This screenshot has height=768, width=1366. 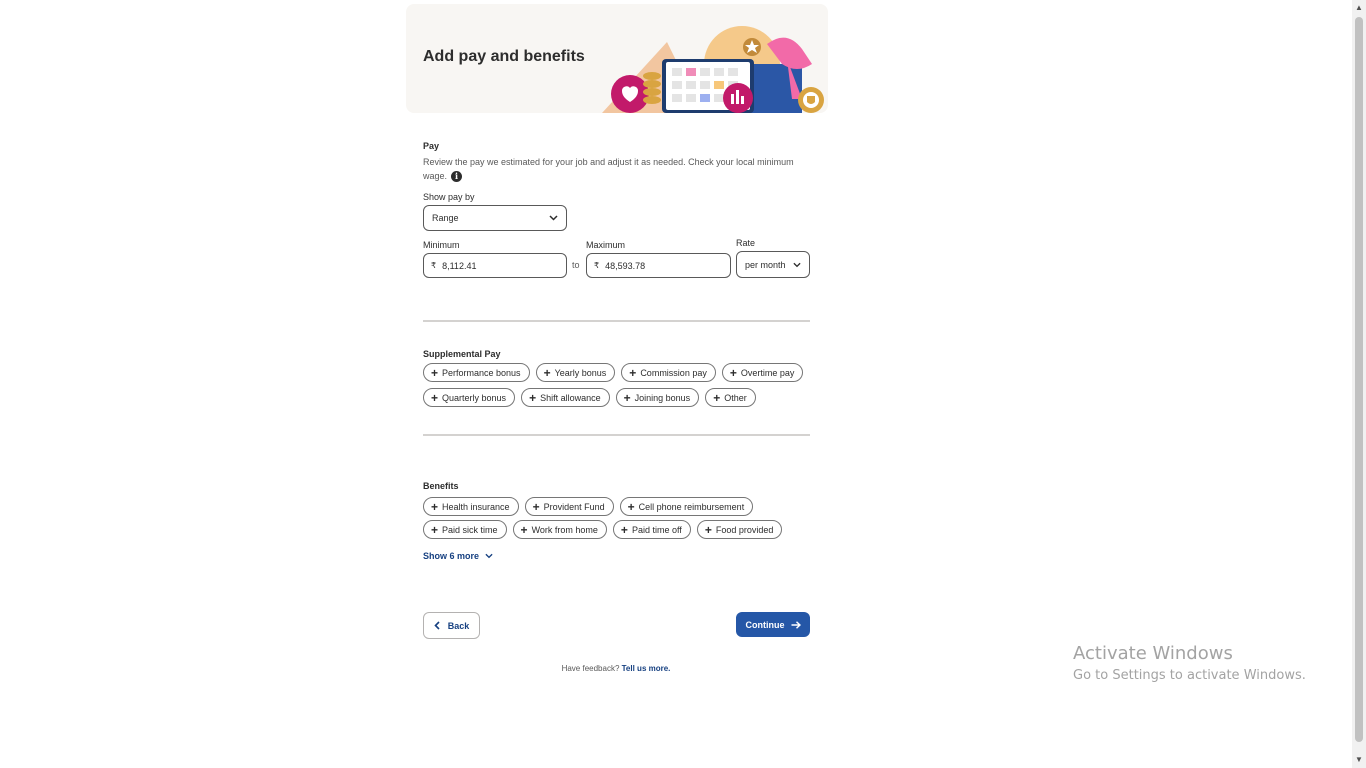 I want to click on chip-quarterly-bonus: + Quarterly bonus, so click(x=469, y=397).